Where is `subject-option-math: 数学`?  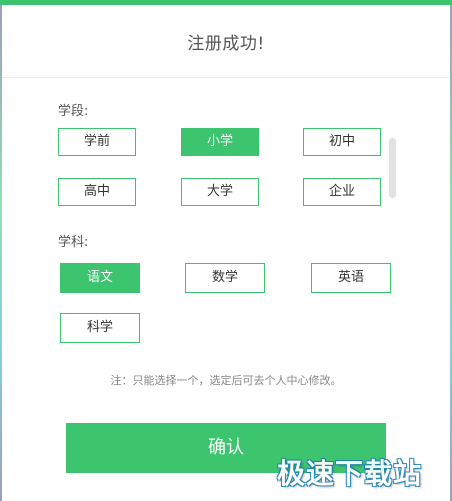 subject-option-math: 数学 is located at coordinates (225, 278).